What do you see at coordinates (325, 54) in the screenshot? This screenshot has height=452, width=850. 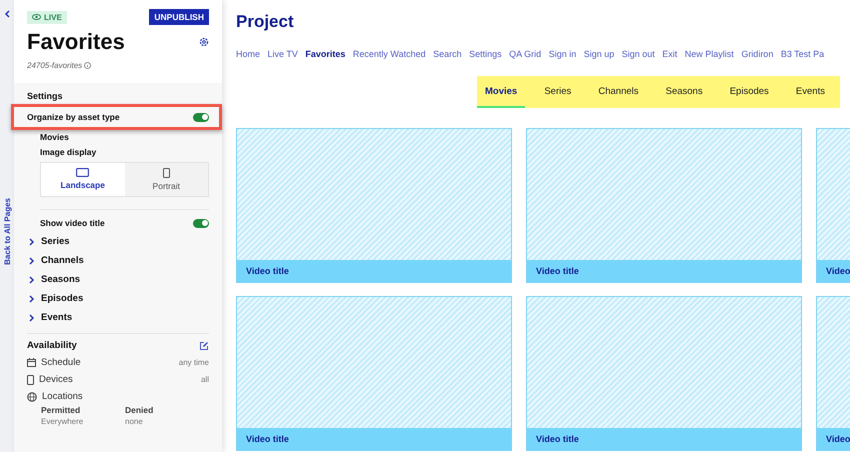 I see `nav-link: Favorites` at bounding box center [325, 54].